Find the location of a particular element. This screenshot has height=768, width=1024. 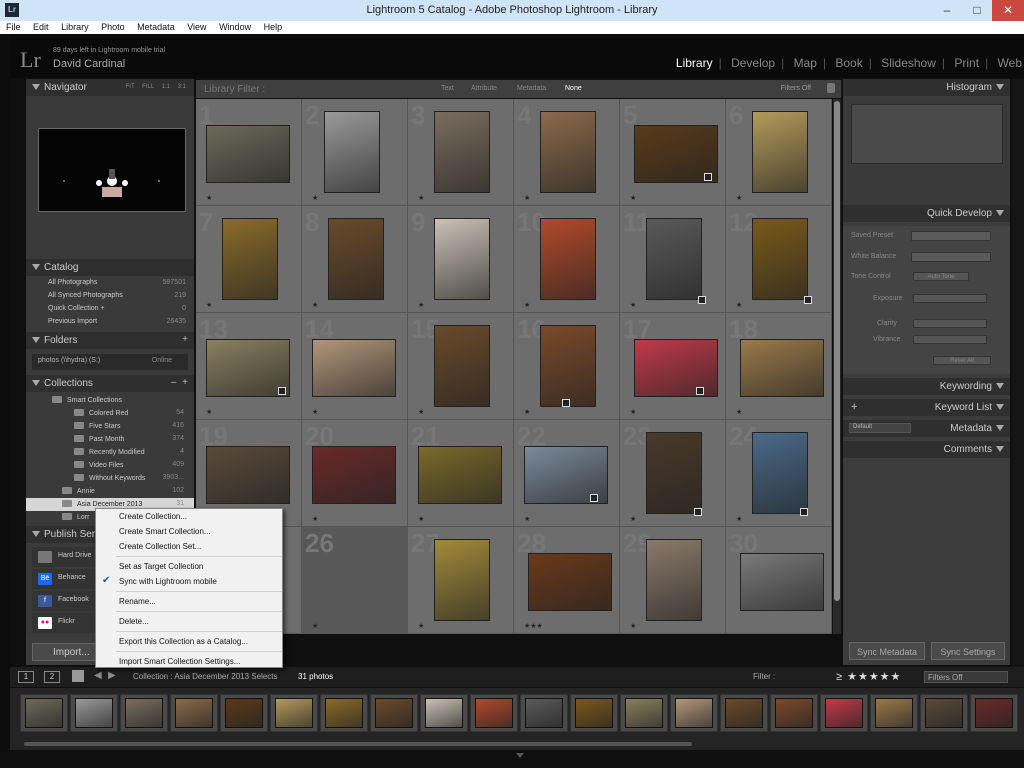

secondary-window-button: 2 is located at coordinates (52, 677).